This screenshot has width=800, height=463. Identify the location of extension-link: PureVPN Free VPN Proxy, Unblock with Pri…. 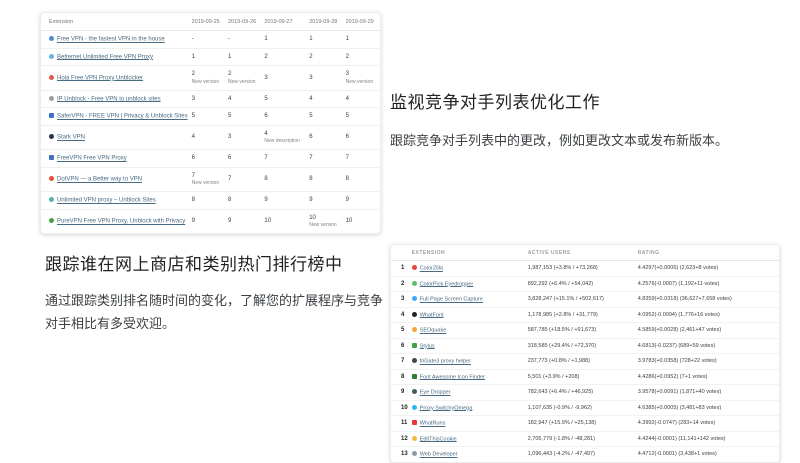
(121, 222).